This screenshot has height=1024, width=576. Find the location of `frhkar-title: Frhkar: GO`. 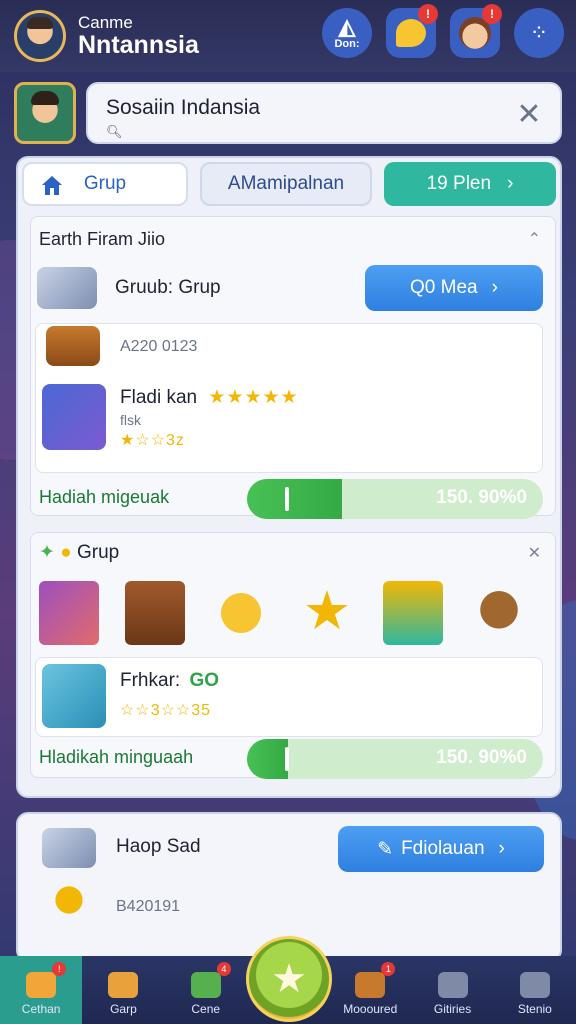

frhkar-title: Frhkar: GO is located at coordinates (169, 681).